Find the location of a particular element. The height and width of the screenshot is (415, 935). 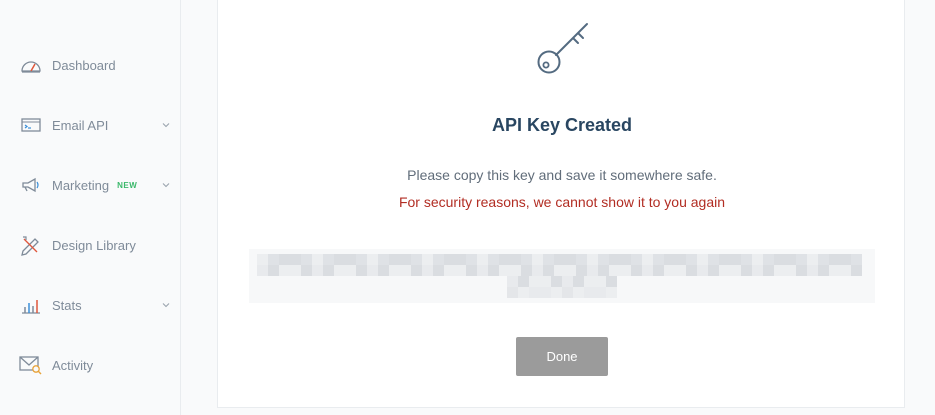

sidebar-item-marketing: Marketing NEW is located at coordinates (90, 185).